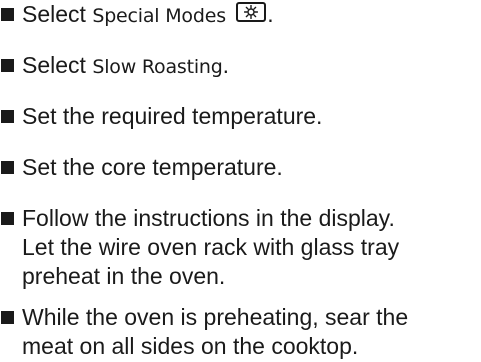 This screenshot has height=362, width=481. What do you see at coordinates (208, 218) in the screenshot?
I see `step-text-line-1: Follow the instructions in the display.` at bounding box center [208, 218].